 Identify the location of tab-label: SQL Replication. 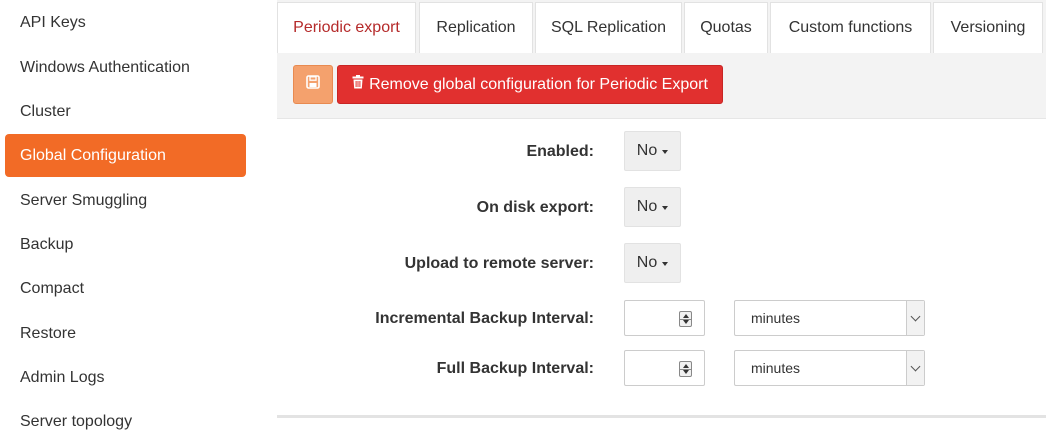
(608, 27).